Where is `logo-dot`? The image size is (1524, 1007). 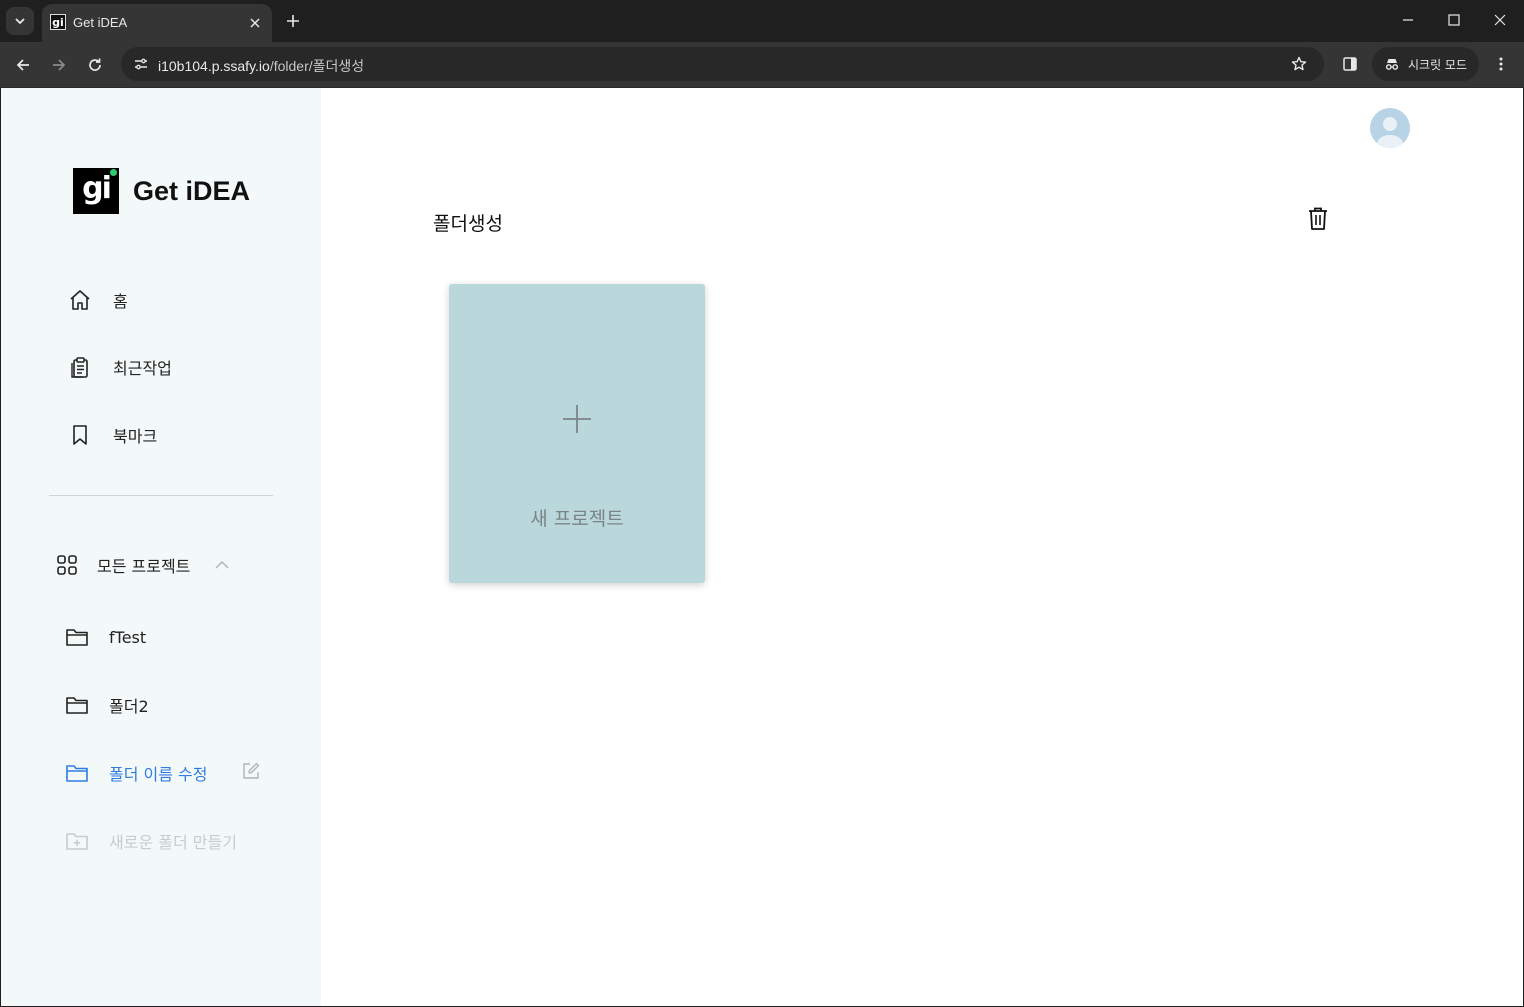 logo-dot is located at coordinates (113, 172).